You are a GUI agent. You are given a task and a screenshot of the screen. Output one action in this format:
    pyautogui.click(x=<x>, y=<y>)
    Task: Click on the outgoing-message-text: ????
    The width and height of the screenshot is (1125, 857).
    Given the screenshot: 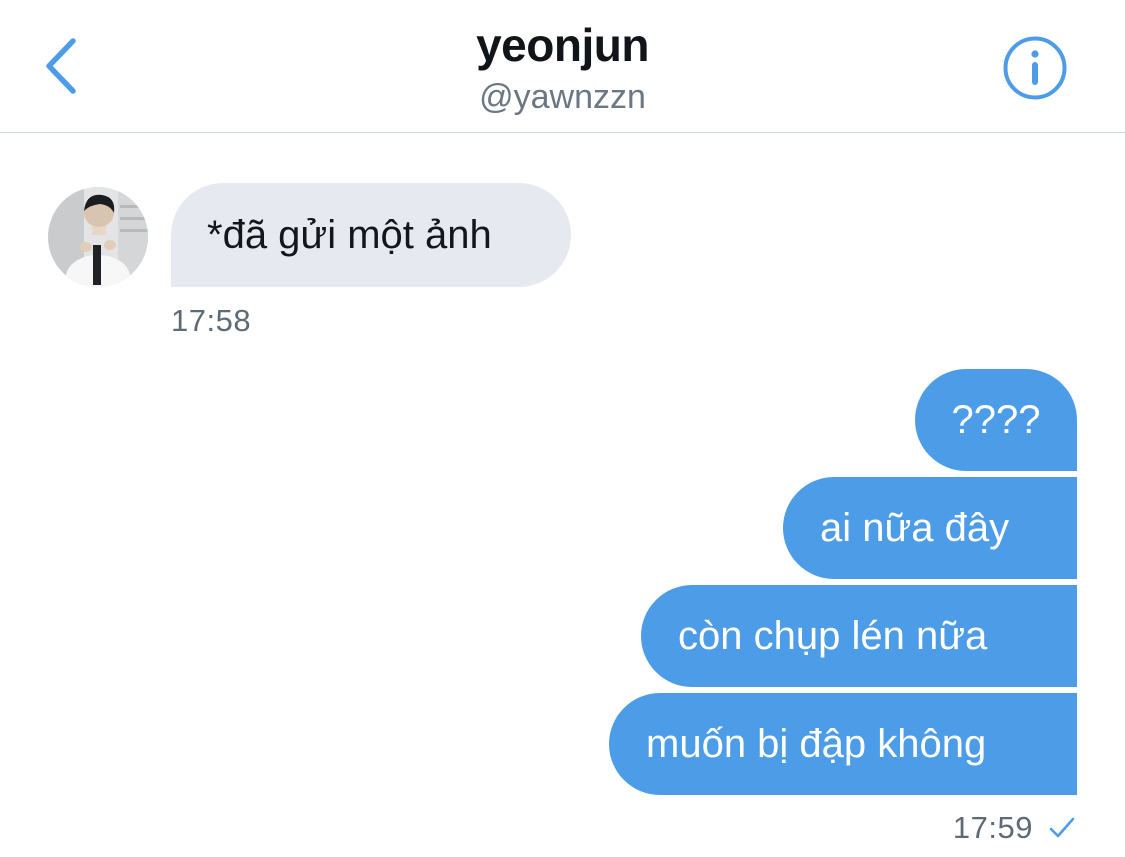 What is the action you would take?
    pyautogui.click(x=996, y=419)
    